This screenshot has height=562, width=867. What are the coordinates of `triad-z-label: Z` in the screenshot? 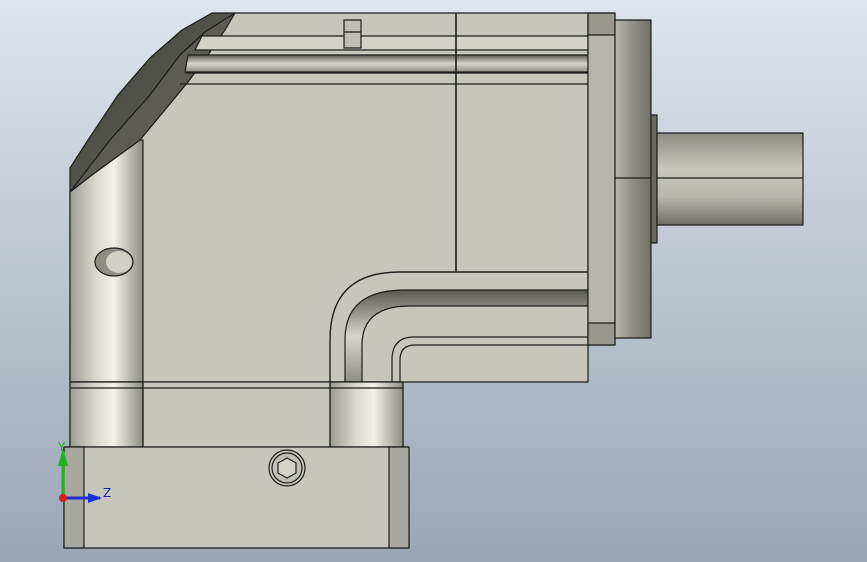 It's located at (107, 493).